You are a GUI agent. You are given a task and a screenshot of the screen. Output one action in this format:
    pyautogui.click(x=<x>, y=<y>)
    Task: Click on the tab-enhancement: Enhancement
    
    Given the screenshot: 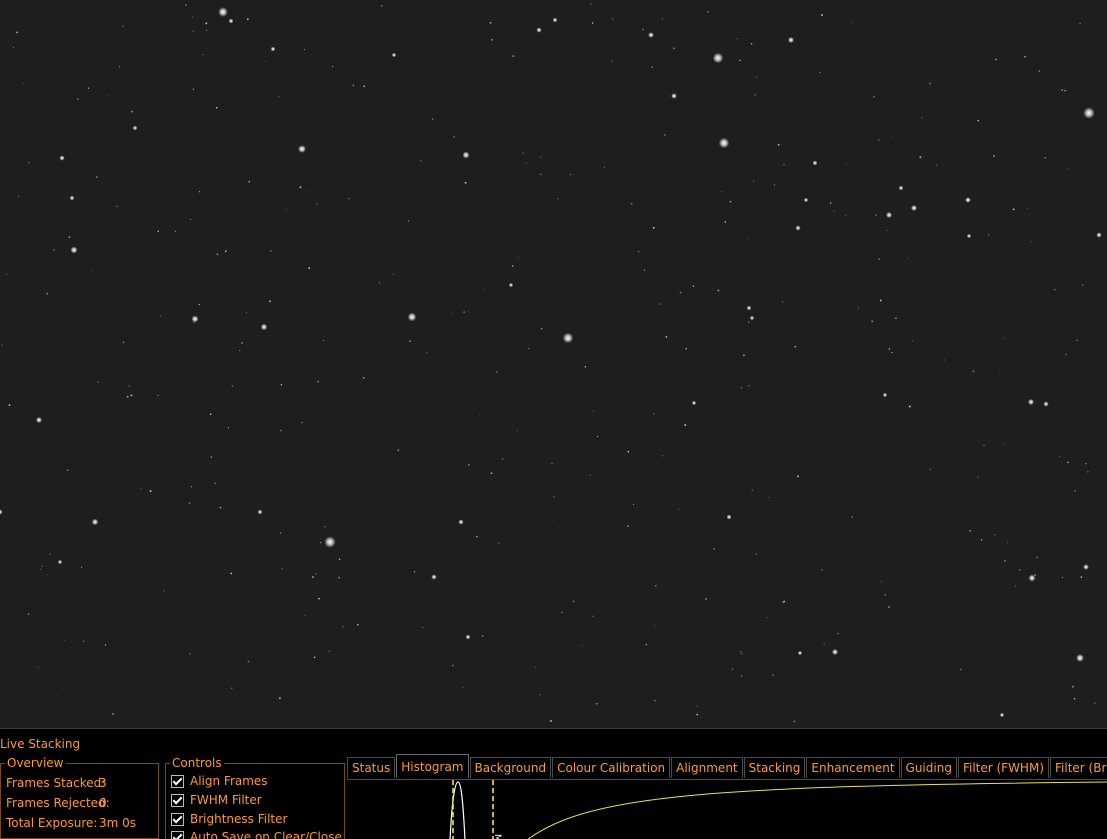 What is the action you would take?
    pyautogui.click(x=852, y=767)
    